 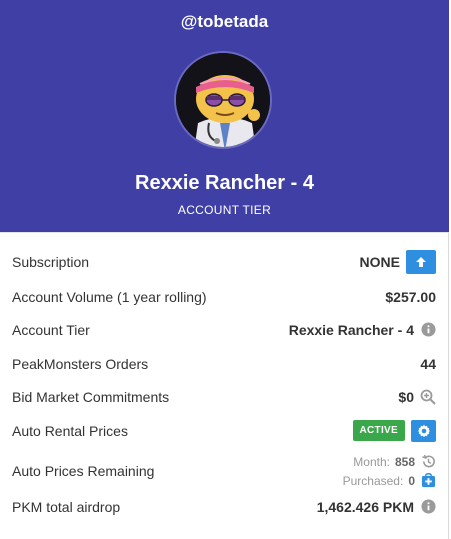 What do you see at coordinates (51, 329) in the screenshot?
I see `account-tier-label: Account Tier` at bounding box center [51, 329].